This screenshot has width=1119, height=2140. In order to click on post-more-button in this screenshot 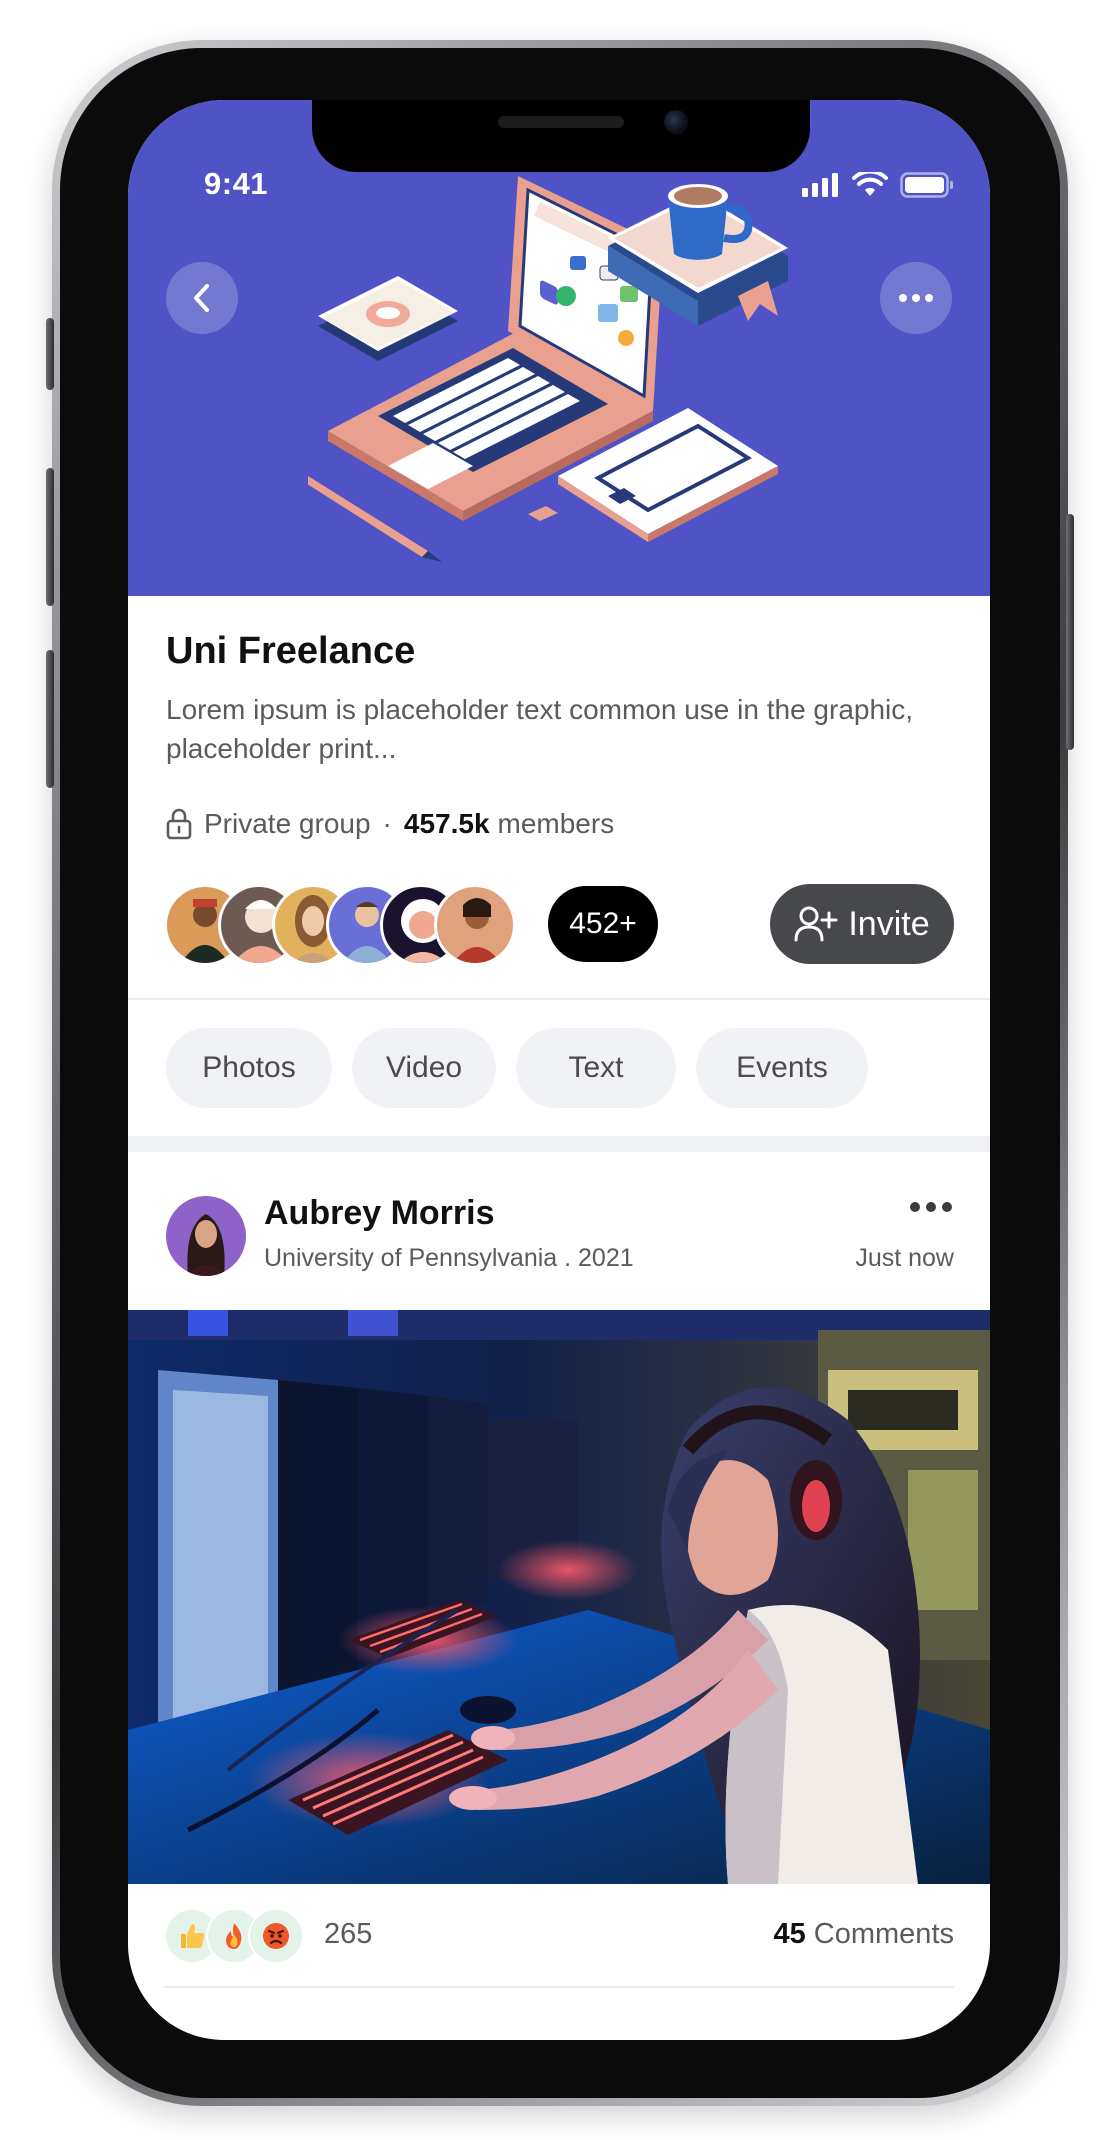, I will do `click(931, 1209)`.